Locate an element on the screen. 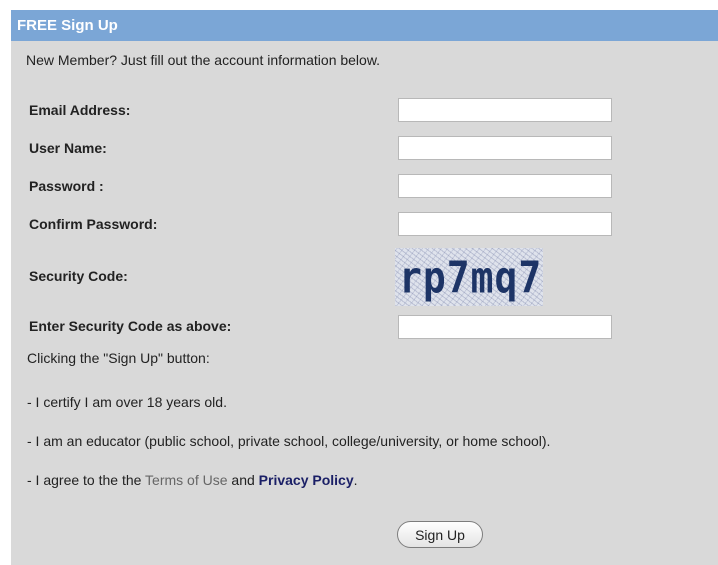  email-field is located at coordinates (505, 110).